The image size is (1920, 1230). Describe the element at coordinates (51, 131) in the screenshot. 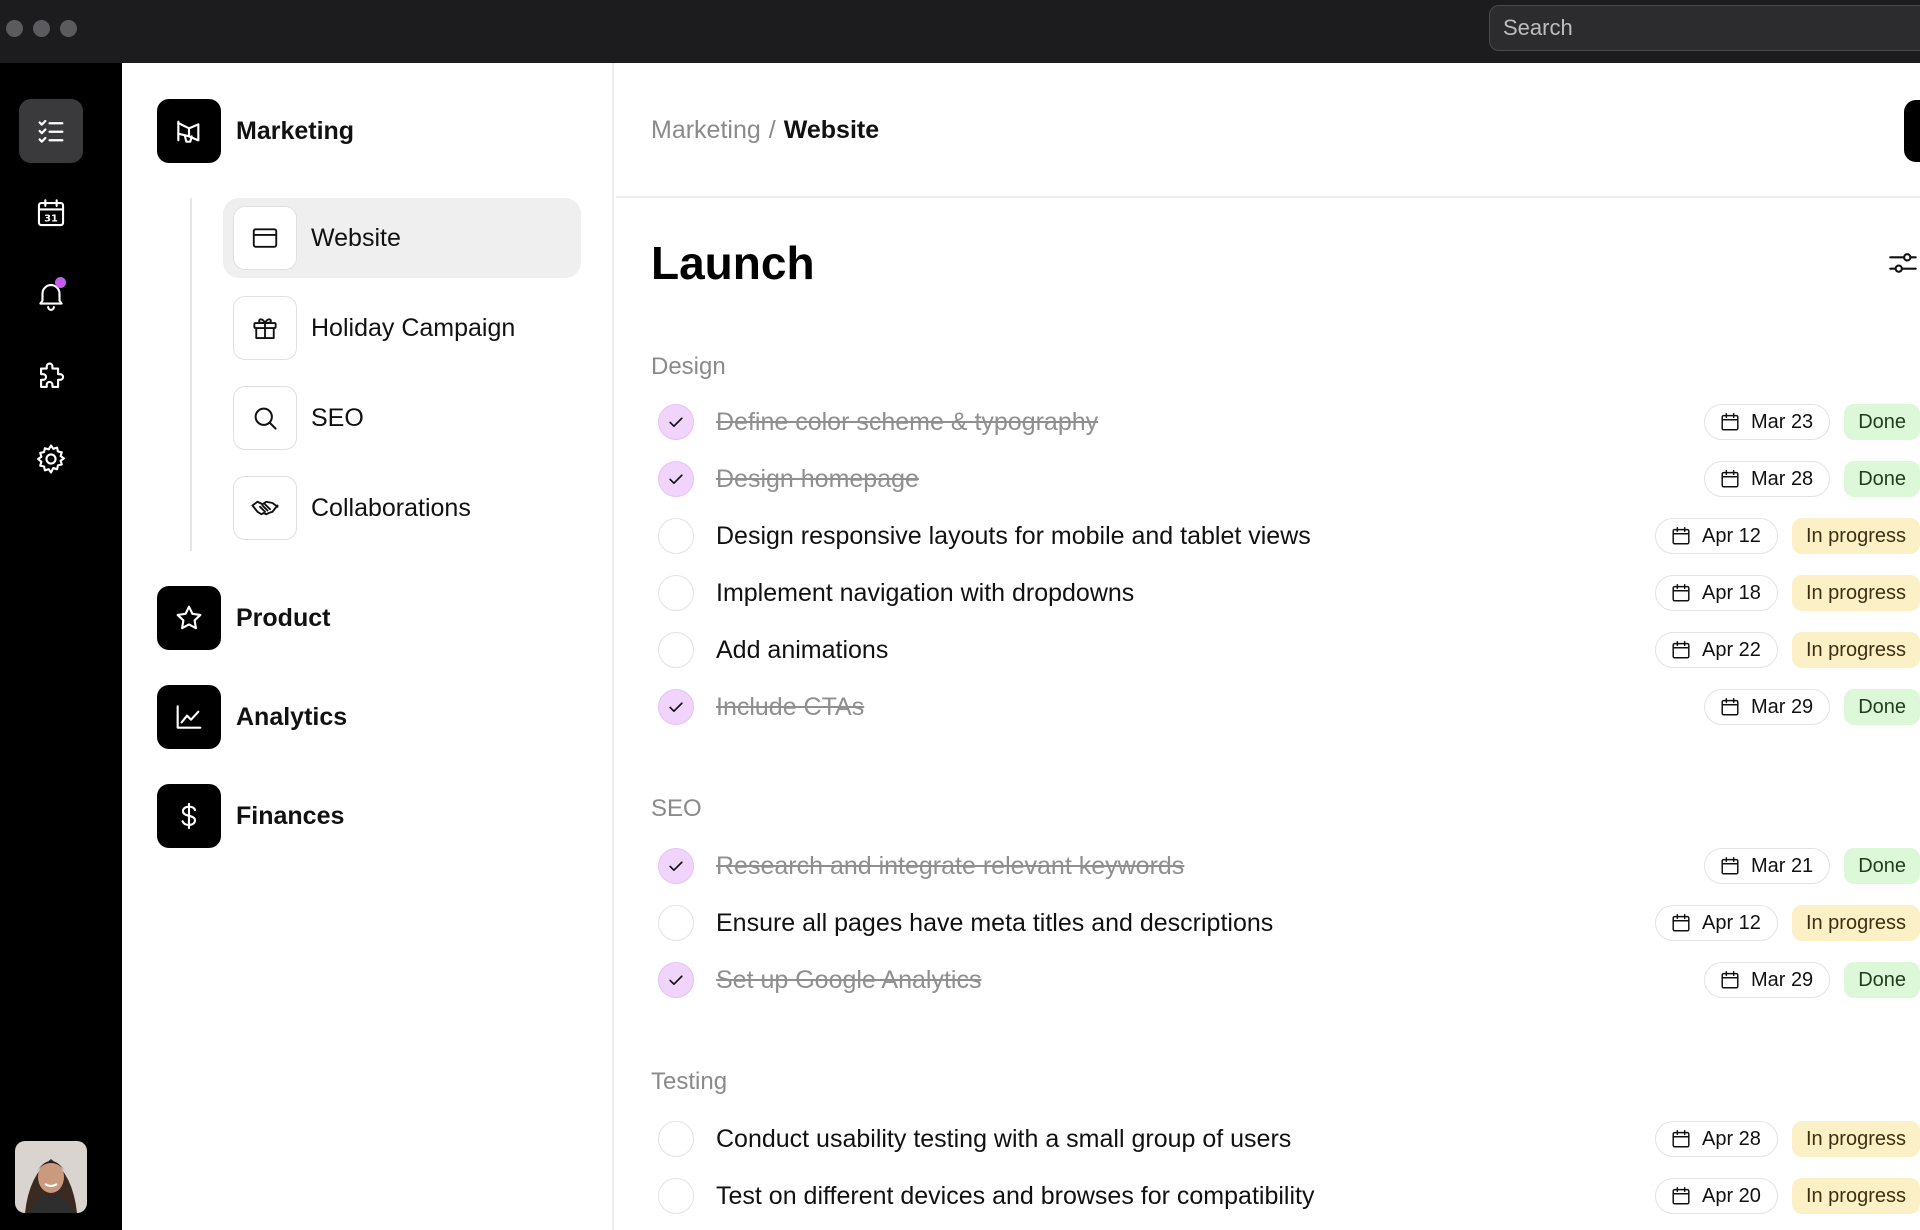

I see `rail-tasks-button` at that location.